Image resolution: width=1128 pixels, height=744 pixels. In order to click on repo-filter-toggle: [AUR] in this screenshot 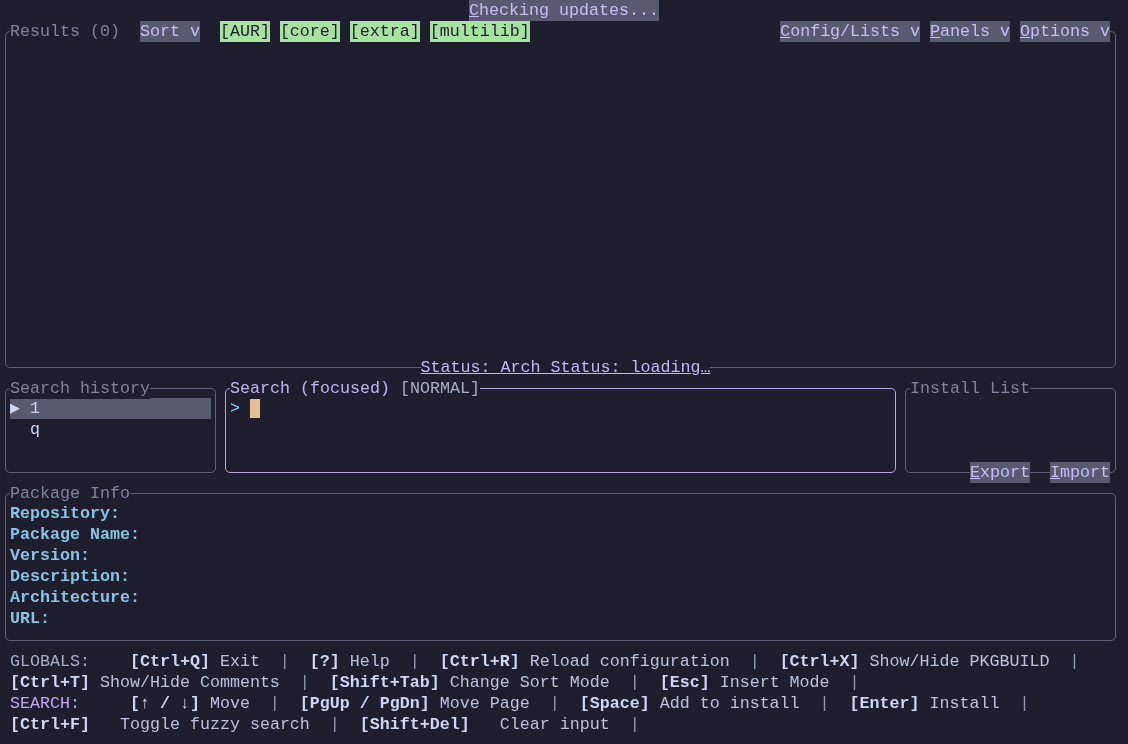, I will do `click(244, 31)`.